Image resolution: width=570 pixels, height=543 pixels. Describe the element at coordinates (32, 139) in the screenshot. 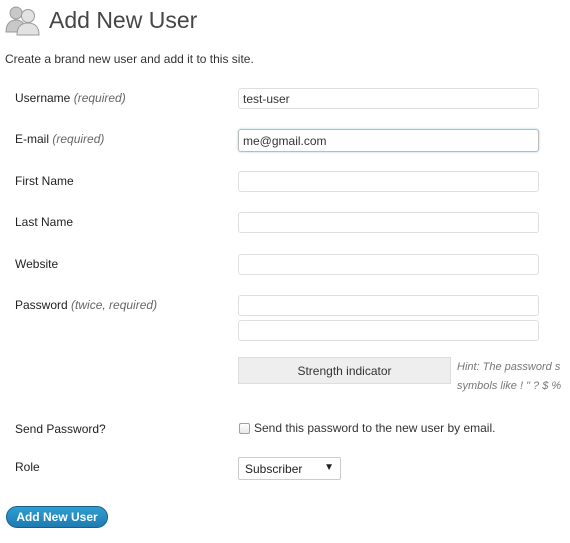

I see `email-label-text: E-mail` at that location.